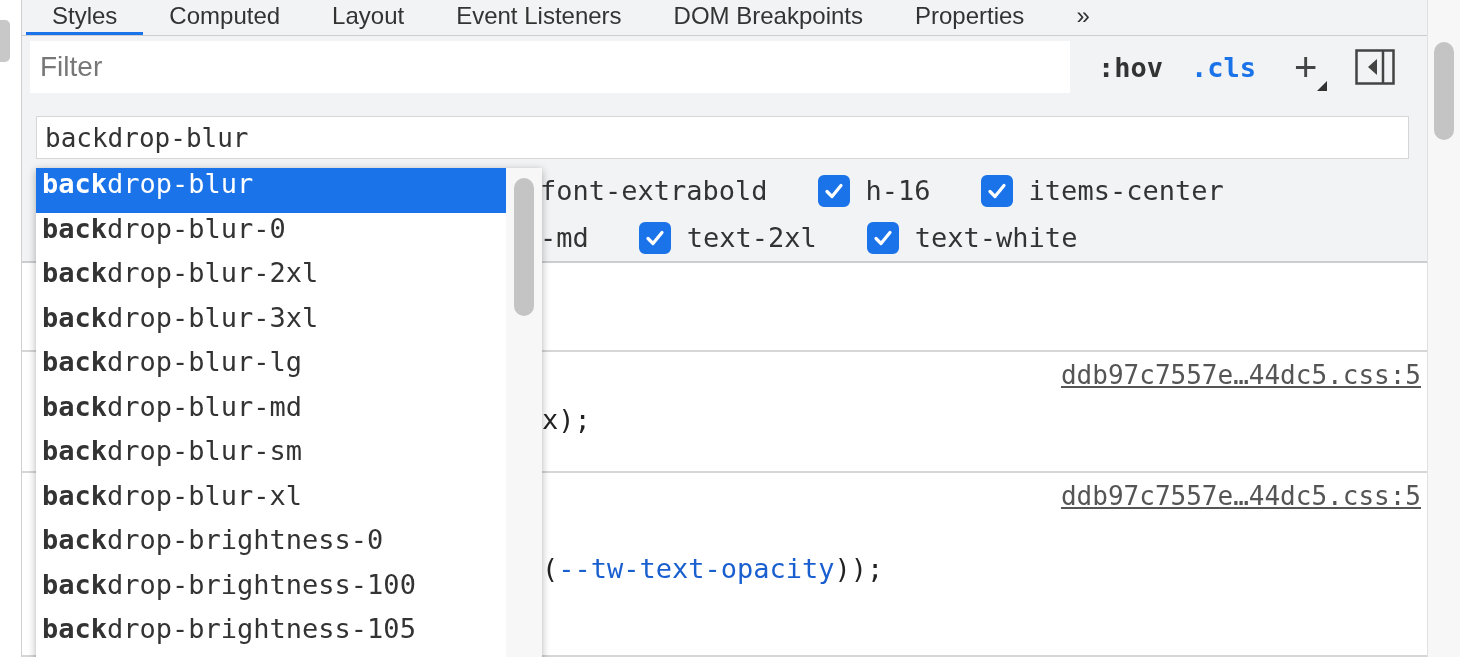 The image size is (1460, 657). Describe the element at coordinates (271, 590) in the screenshot. I see `suggestion-item: backdrop-brightness-100` at that location.